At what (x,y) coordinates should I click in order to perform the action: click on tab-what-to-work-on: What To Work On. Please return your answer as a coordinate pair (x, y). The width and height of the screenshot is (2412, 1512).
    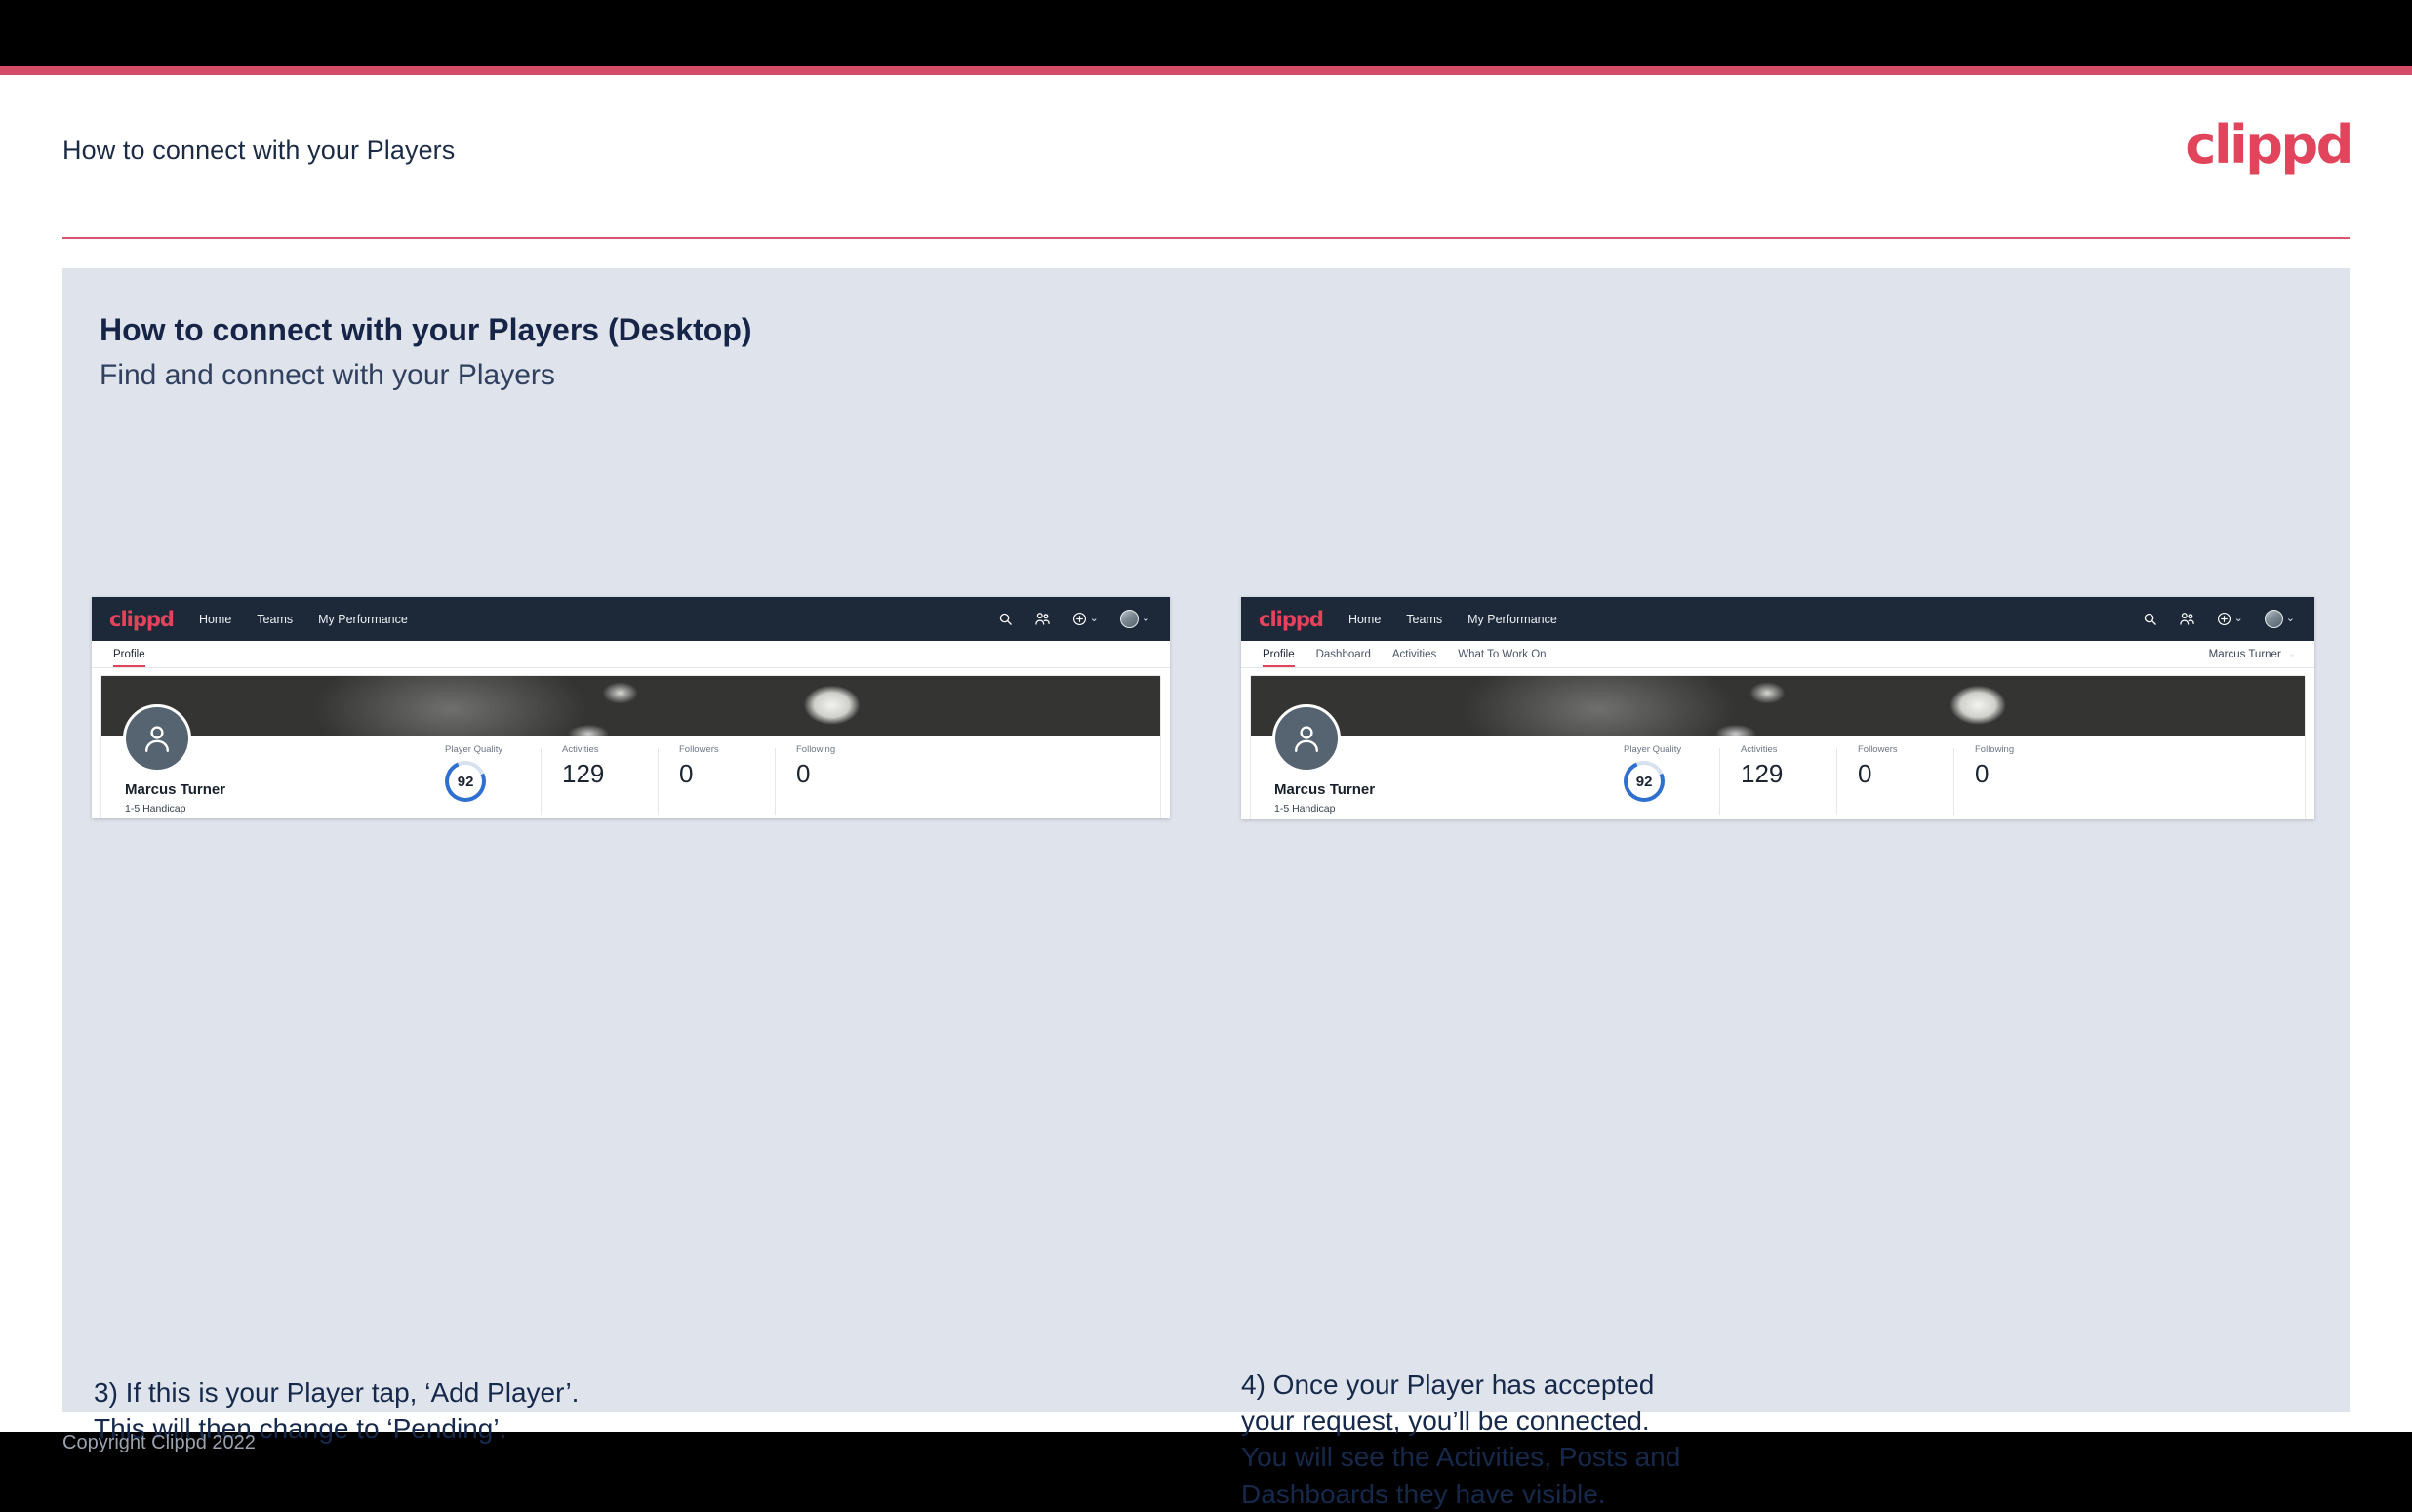
    Looking at the image, I should click on (1502, 654).